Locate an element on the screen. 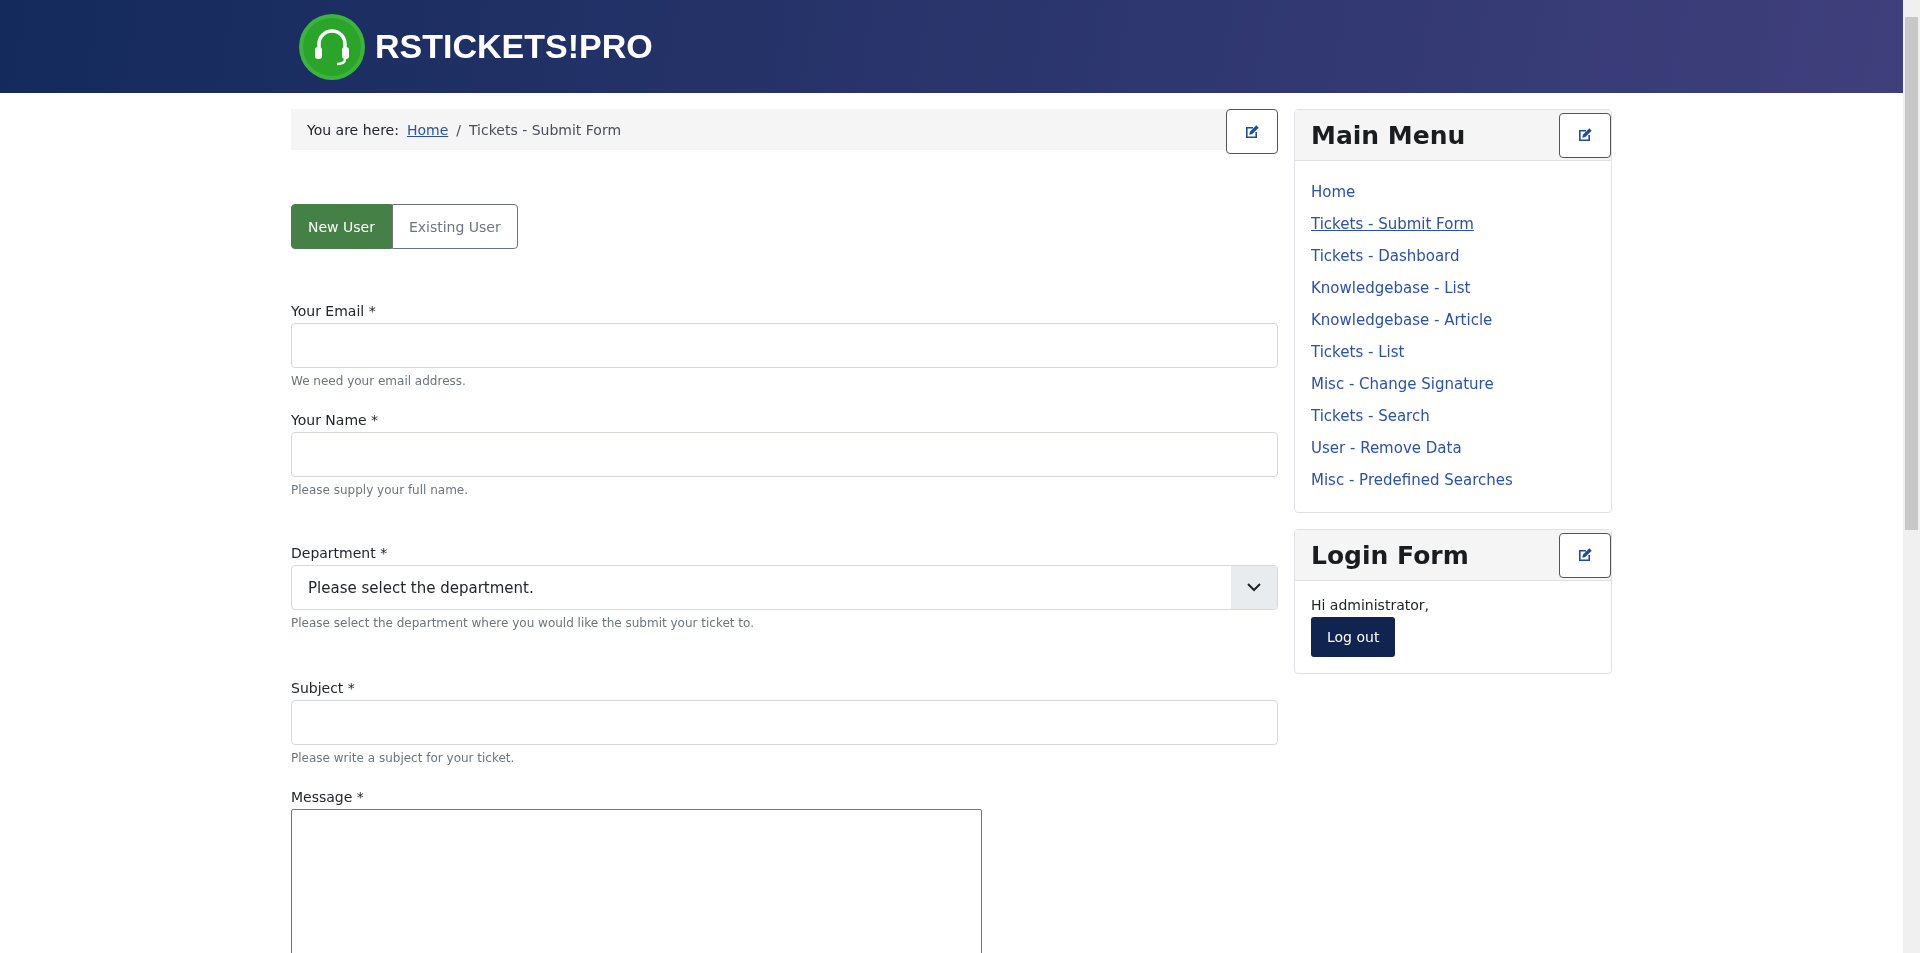 This screenshot has width=1920, height=953. menu-link: Tickets - Submit Form is located at coordinates (1392, 224).